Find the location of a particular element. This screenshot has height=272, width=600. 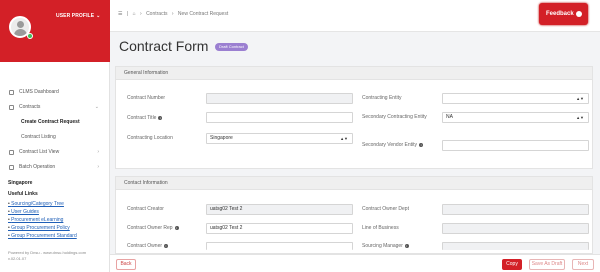

secondary-contracting-entity-label: Secondary Contracting Entity is located at coordinates (394, 117).